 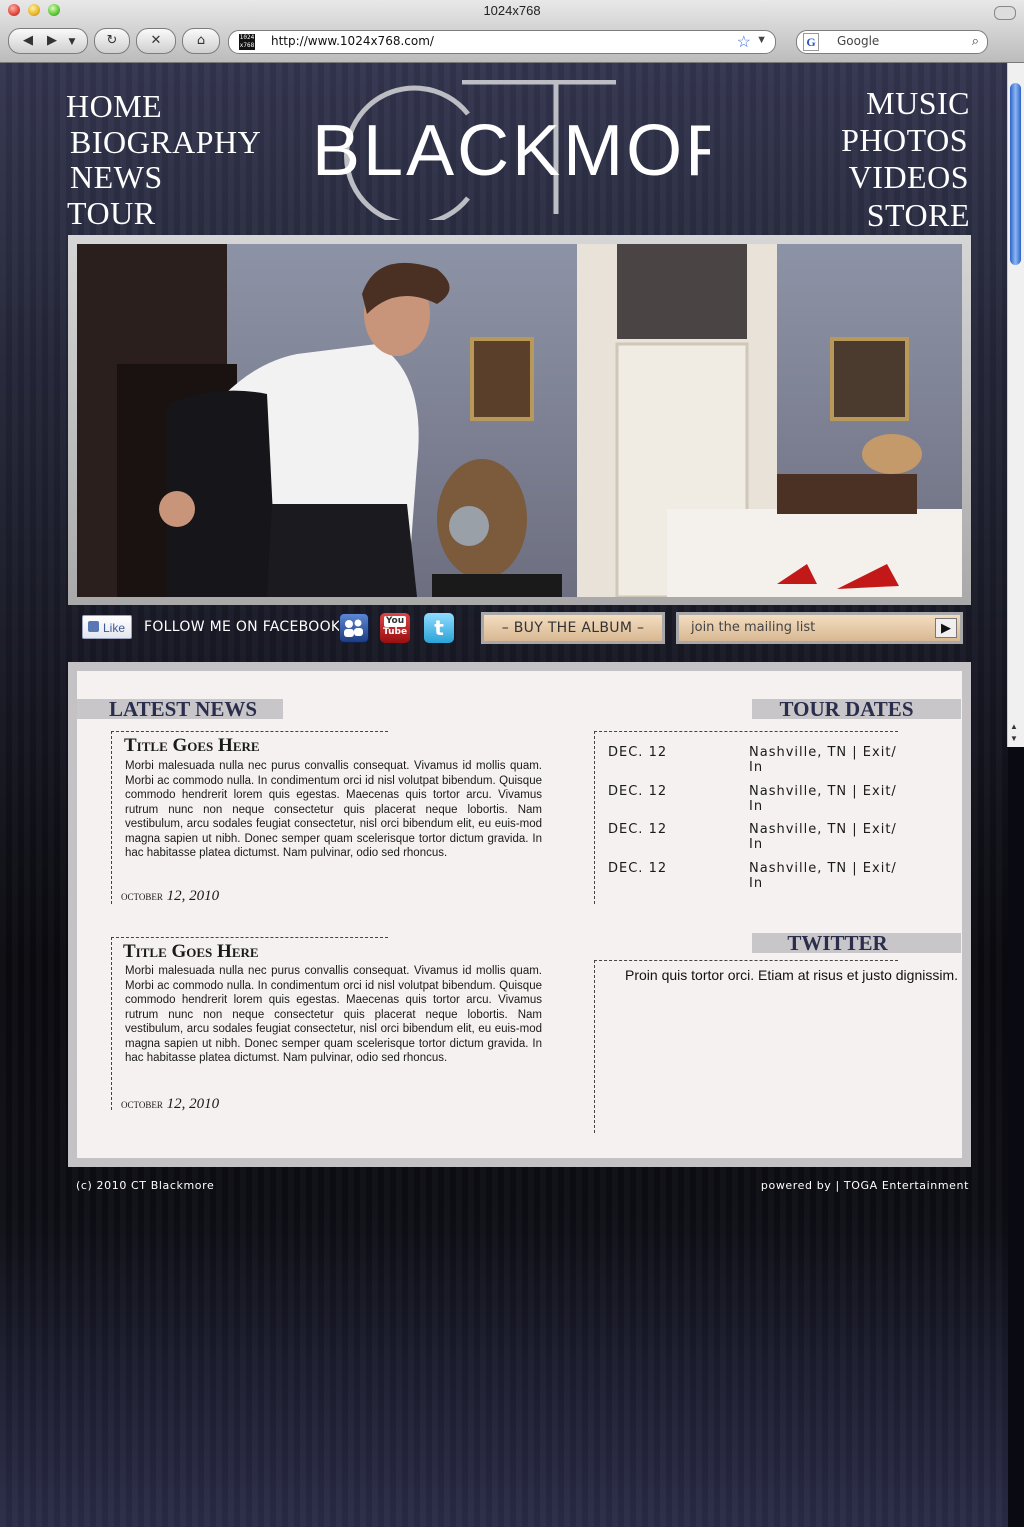 What do you see at coordinates (865, 1185) in the screenshot?
I see `powered-by-link: powered by | TOGA Entertainment` at bounding box center [865, 1185].